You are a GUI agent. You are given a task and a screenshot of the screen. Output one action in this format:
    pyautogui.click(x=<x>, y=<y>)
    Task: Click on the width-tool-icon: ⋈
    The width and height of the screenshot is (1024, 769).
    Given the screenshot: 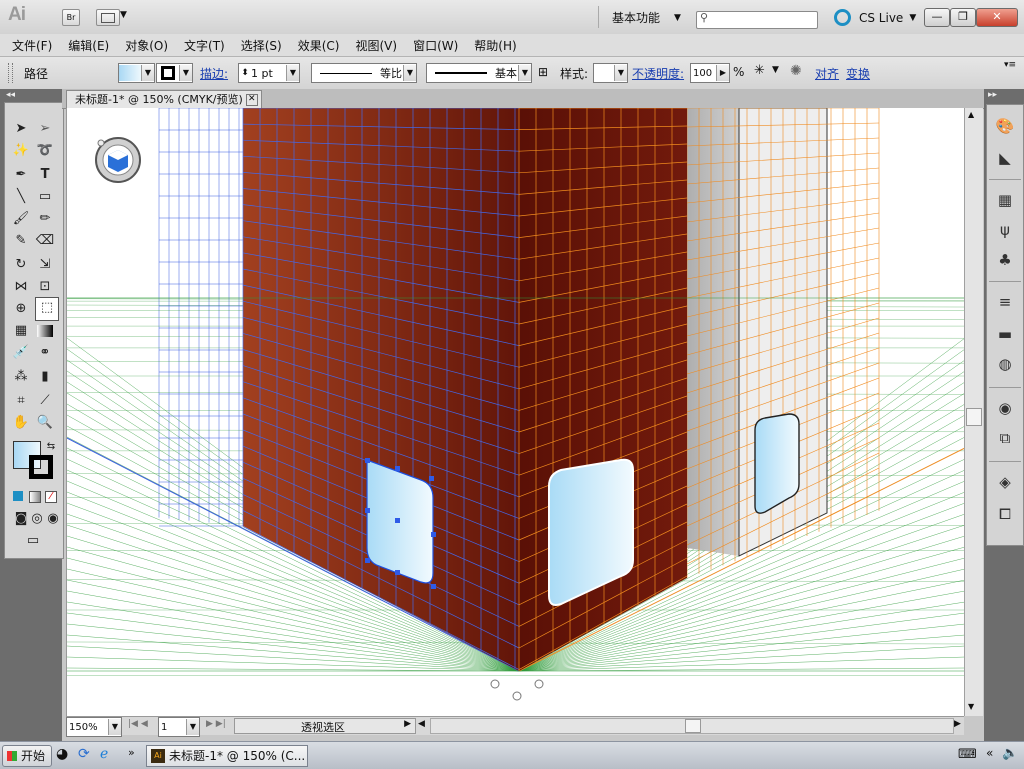 What is the action you would take?
    pyautogui.click(x=21, y=287)
    